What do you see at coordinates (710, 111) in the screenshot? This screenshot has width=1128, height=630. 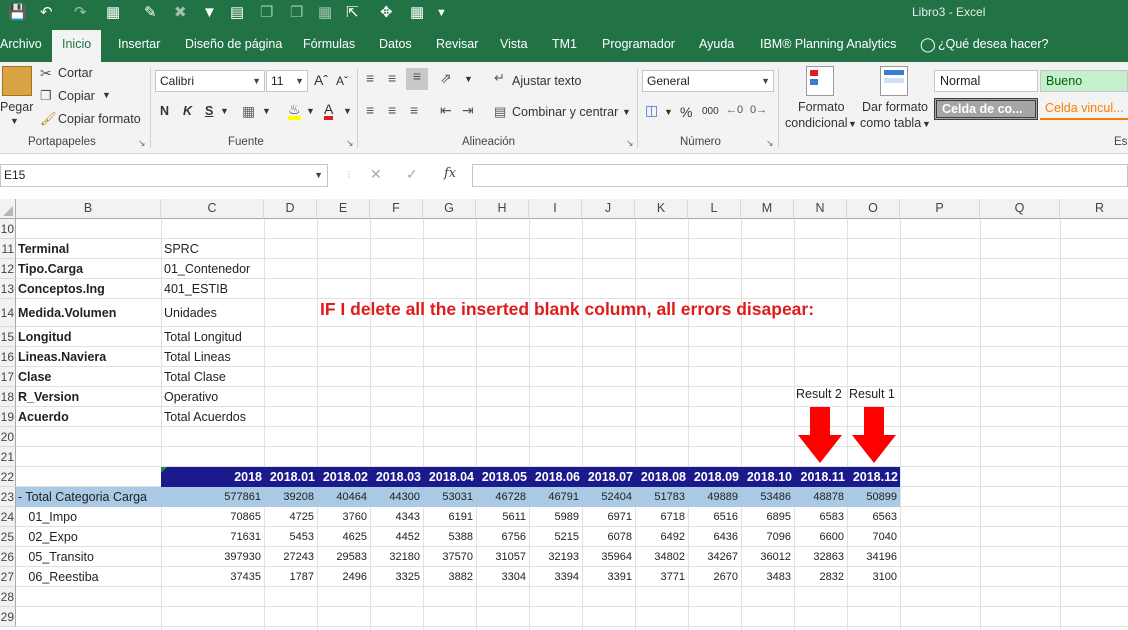 I see `thousands-button: 000` at bounding box center [710, 111].